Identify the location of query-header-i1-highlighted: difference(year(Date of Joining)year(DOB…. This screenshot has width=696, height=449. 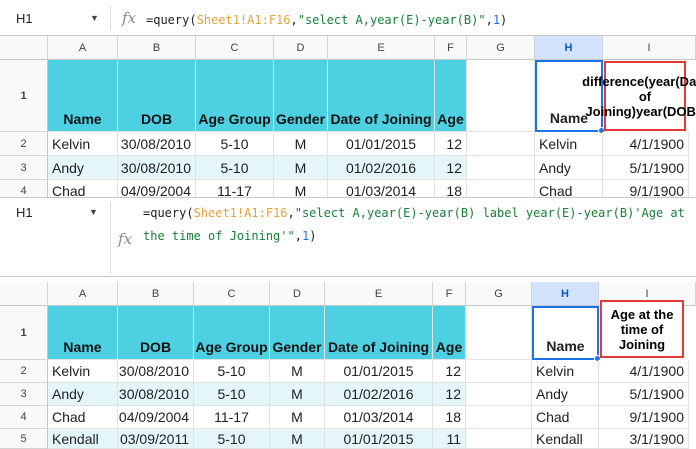
(639, 96).